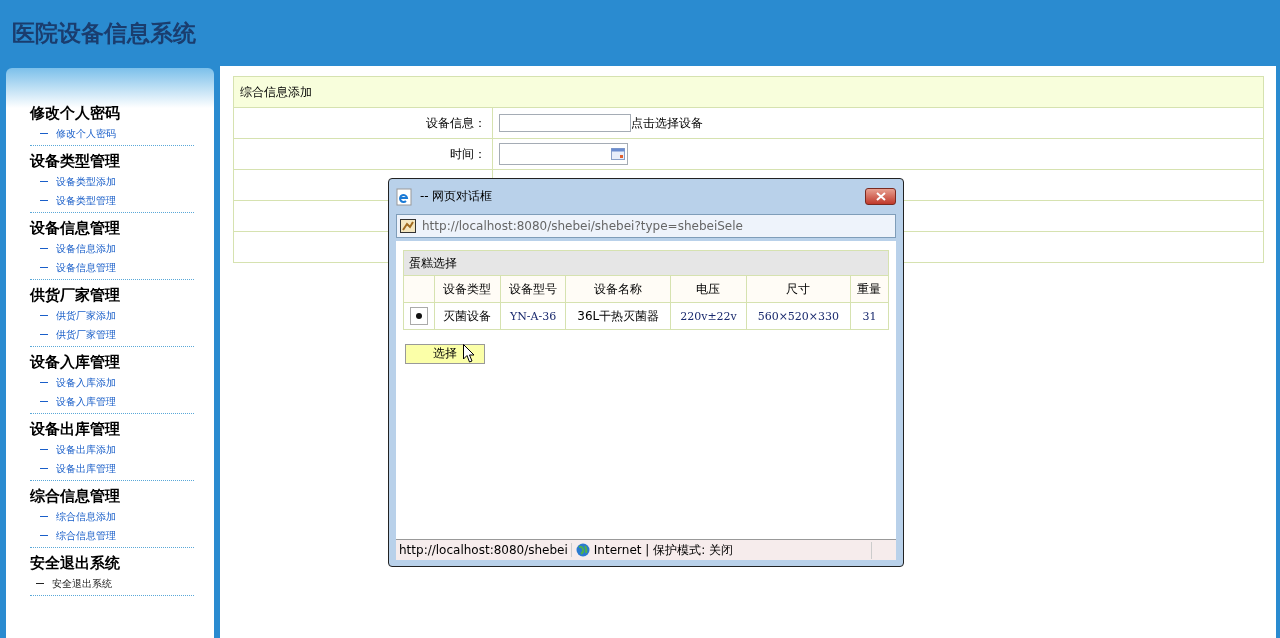 The height and width of the screenshot is (638, 1280). Describe the element at coordinates (663, 550) in the screenshot. I see `security-zone: Internet | 保护模式: 关闭` at that location.